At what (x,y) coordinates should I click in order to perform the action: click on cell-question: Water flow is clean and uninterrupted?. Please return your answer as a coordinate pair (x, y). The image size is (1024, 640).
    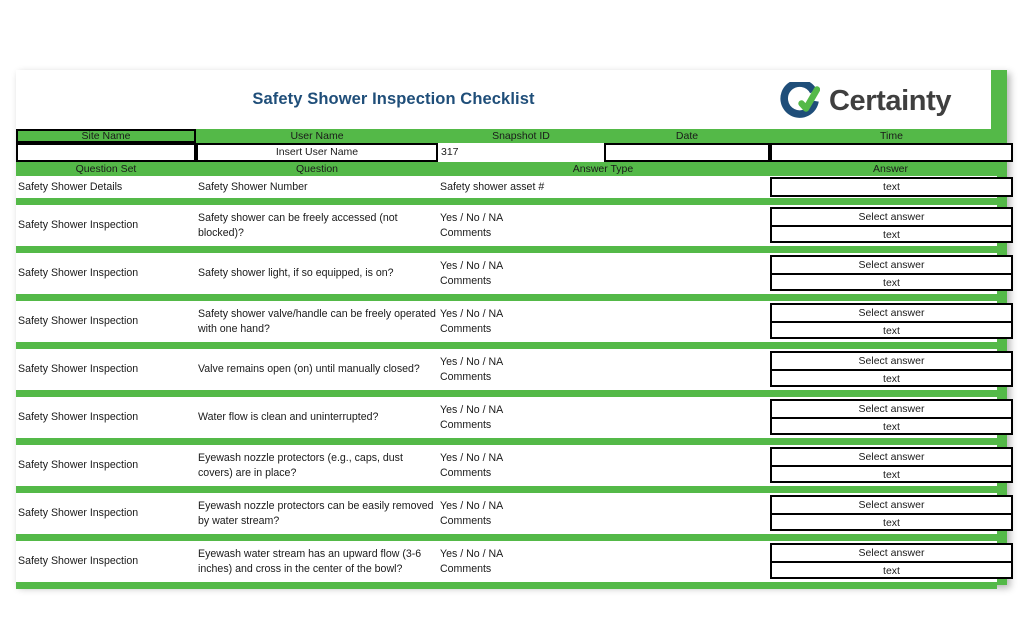
    Looking at the image, I should click on (288, 417).